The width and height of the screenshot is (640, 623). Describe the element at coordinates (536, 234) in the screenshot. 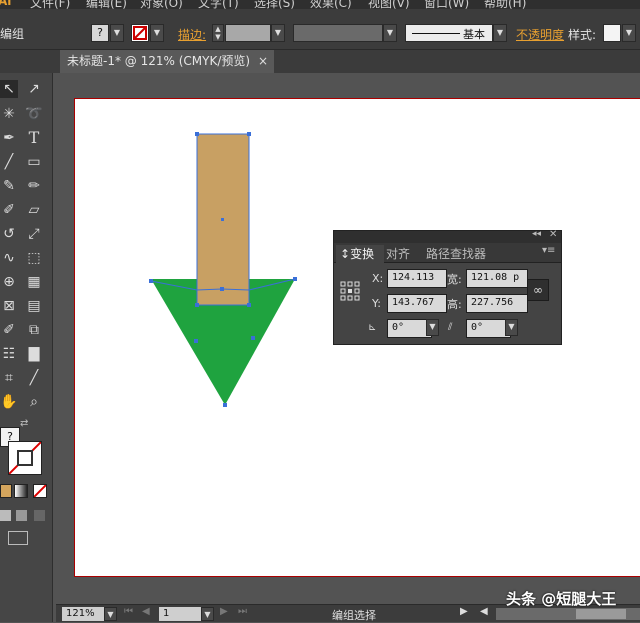

I see `collapse-panel-icon: ◂◂` at that location.